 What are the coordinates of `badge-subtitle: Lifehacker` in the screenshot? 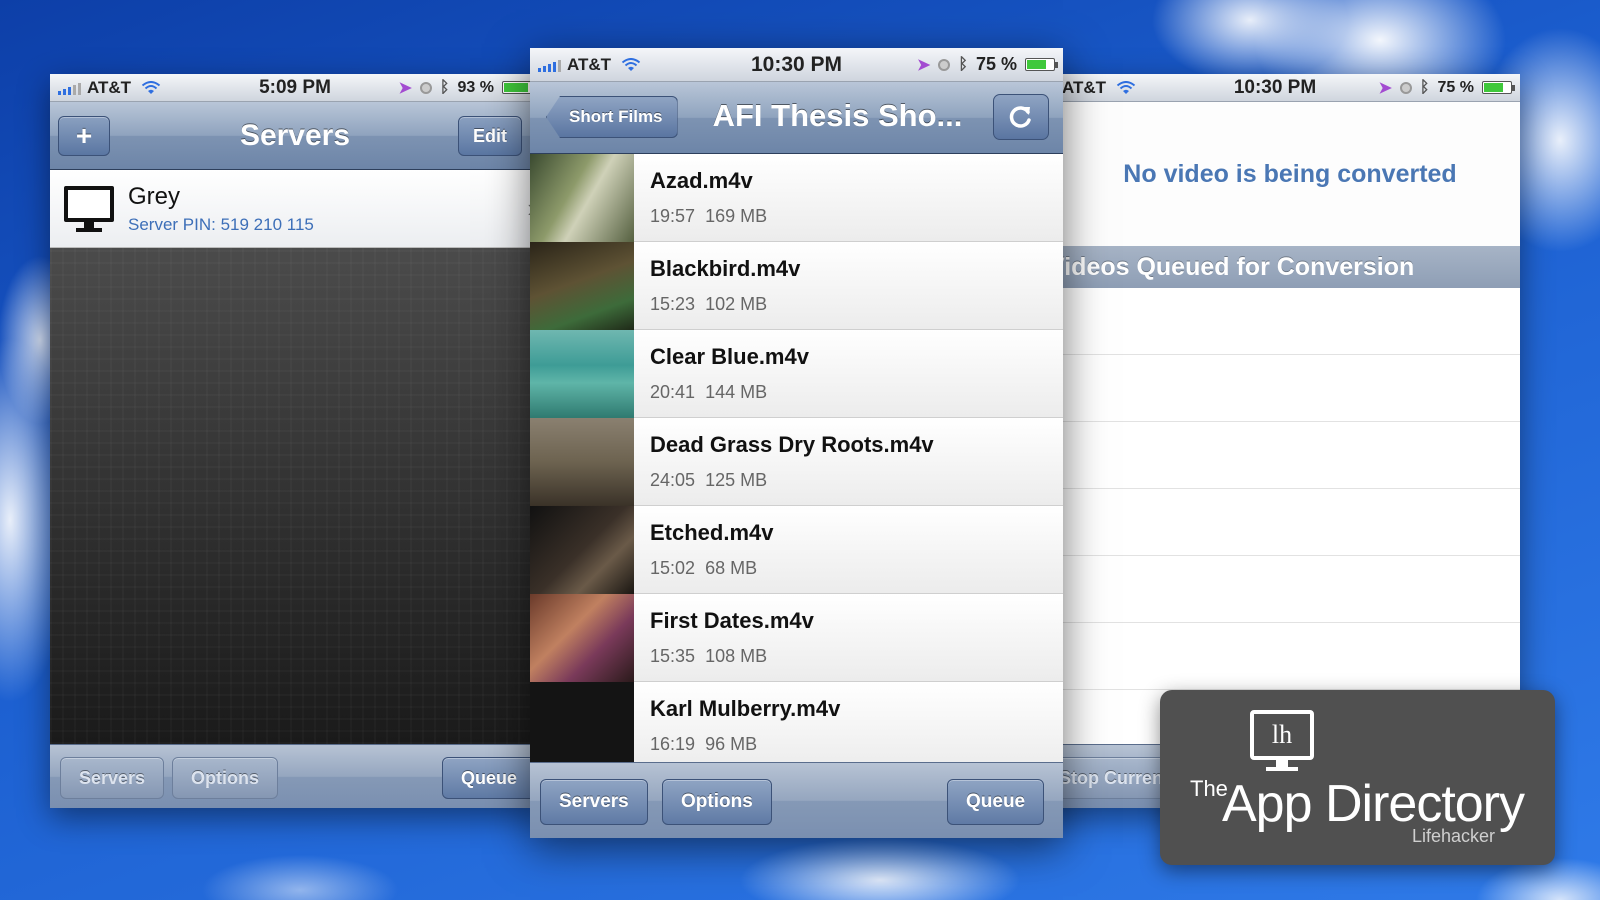 It's located at (1453, 836).